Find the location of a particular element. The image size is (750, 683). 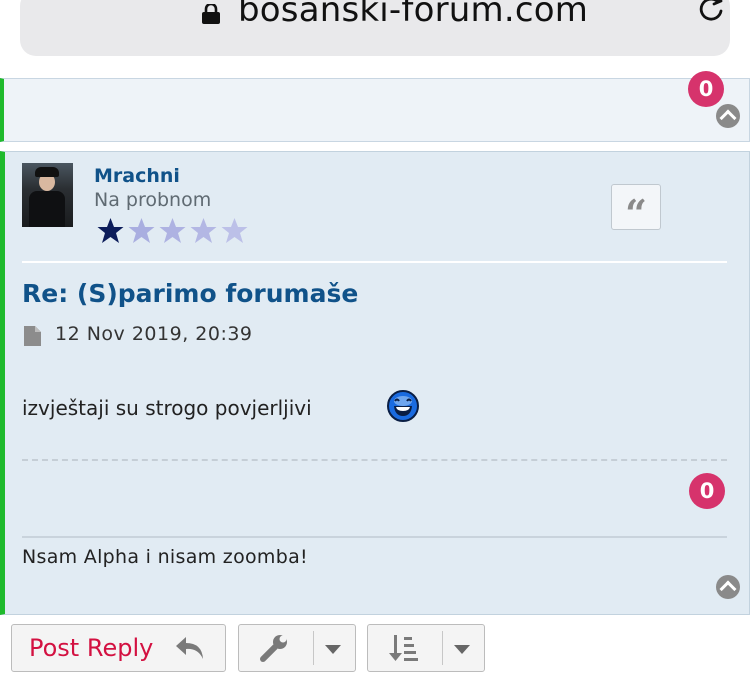

reload-icon is located at coordinates (712, 13).